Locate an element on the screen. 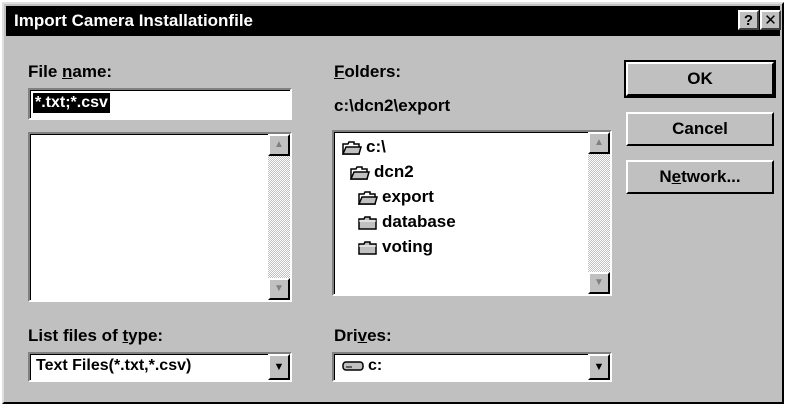  file-list-scrollbar: ▲ ▼ is located at coordinates (279, 217).